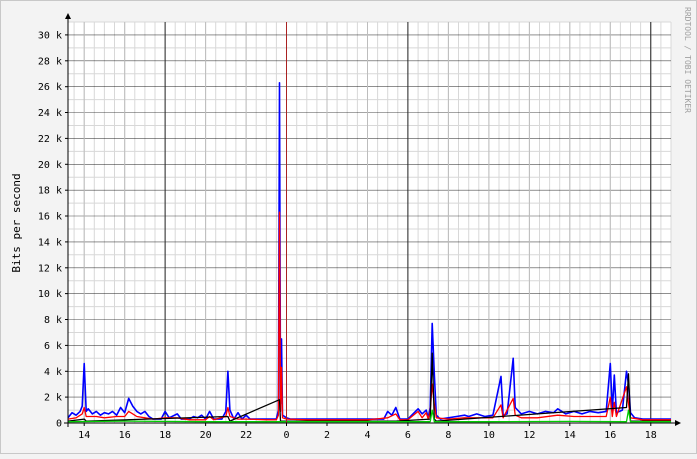 The width and height of the screenshot is (697, 459). Describe the element at coordinates (53, 320) in the screenshot. I see `y-tick-label: 8 k` at that location.